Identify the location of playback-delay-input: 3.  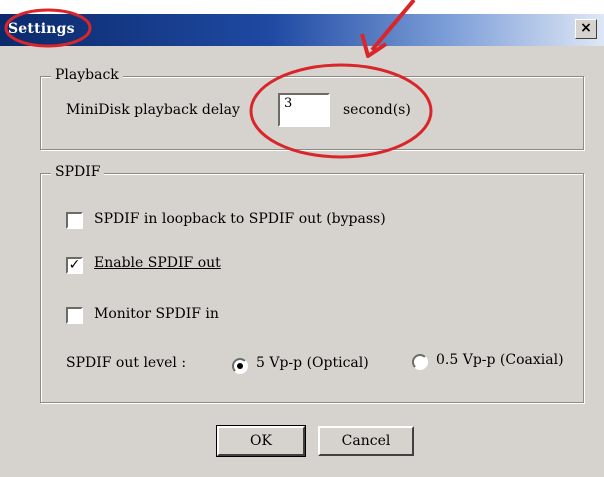
(304, 110).